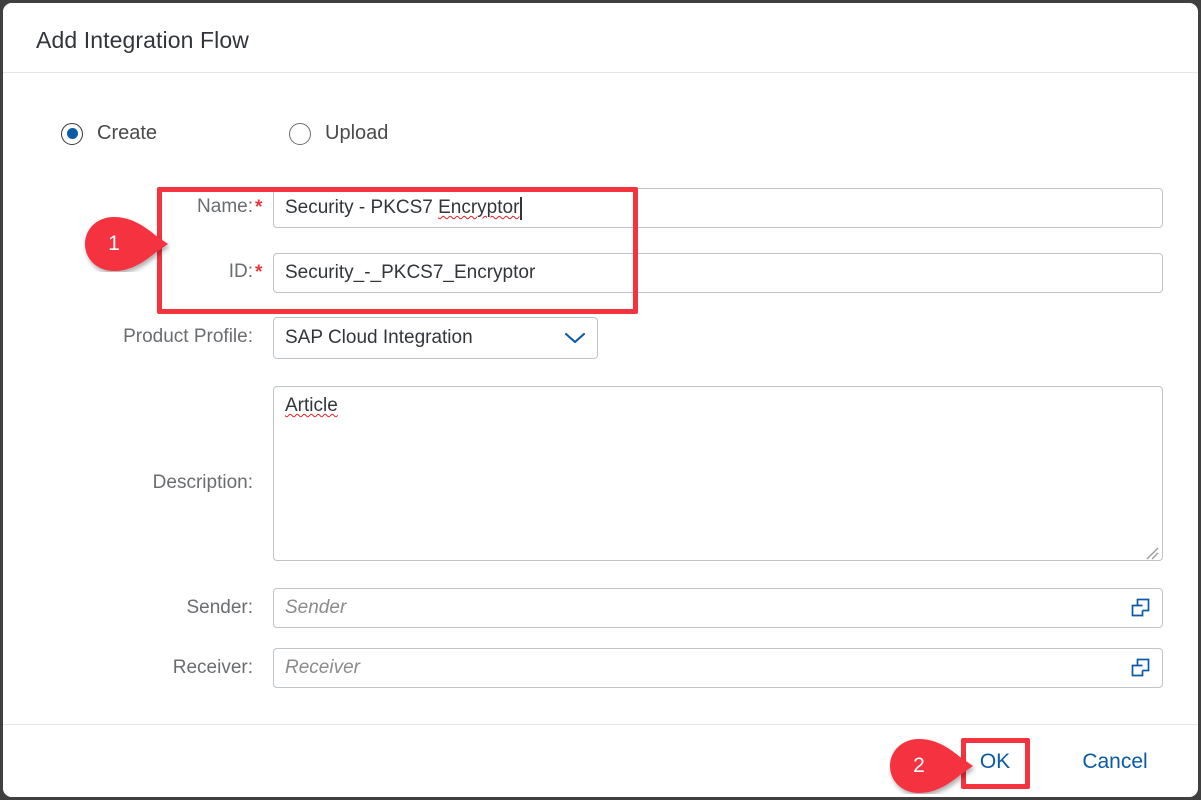  What do you see at coordinates (219, 607) in the screenshot?
I see `sender-label: Sender:` at bounding box center [219, 607].